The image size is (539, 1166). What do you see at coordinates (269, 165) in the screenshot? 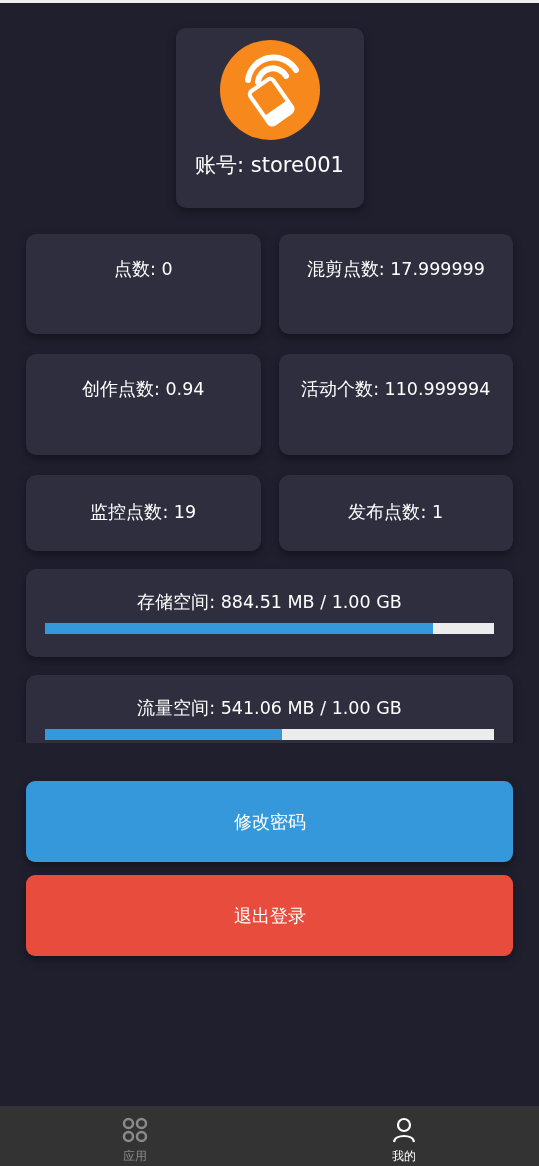
I see `account-label: 账号: store001` at bounding box center [269, 165].